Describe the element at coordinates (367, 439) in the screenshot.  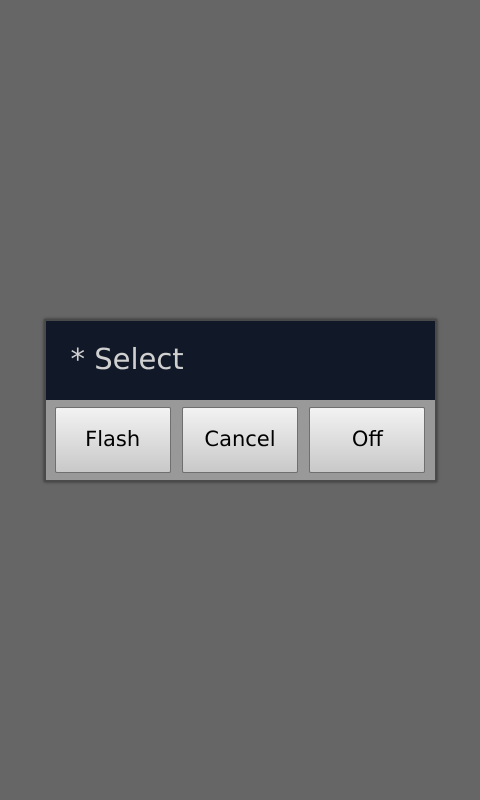
I see `dialog-button: Off` at that location.